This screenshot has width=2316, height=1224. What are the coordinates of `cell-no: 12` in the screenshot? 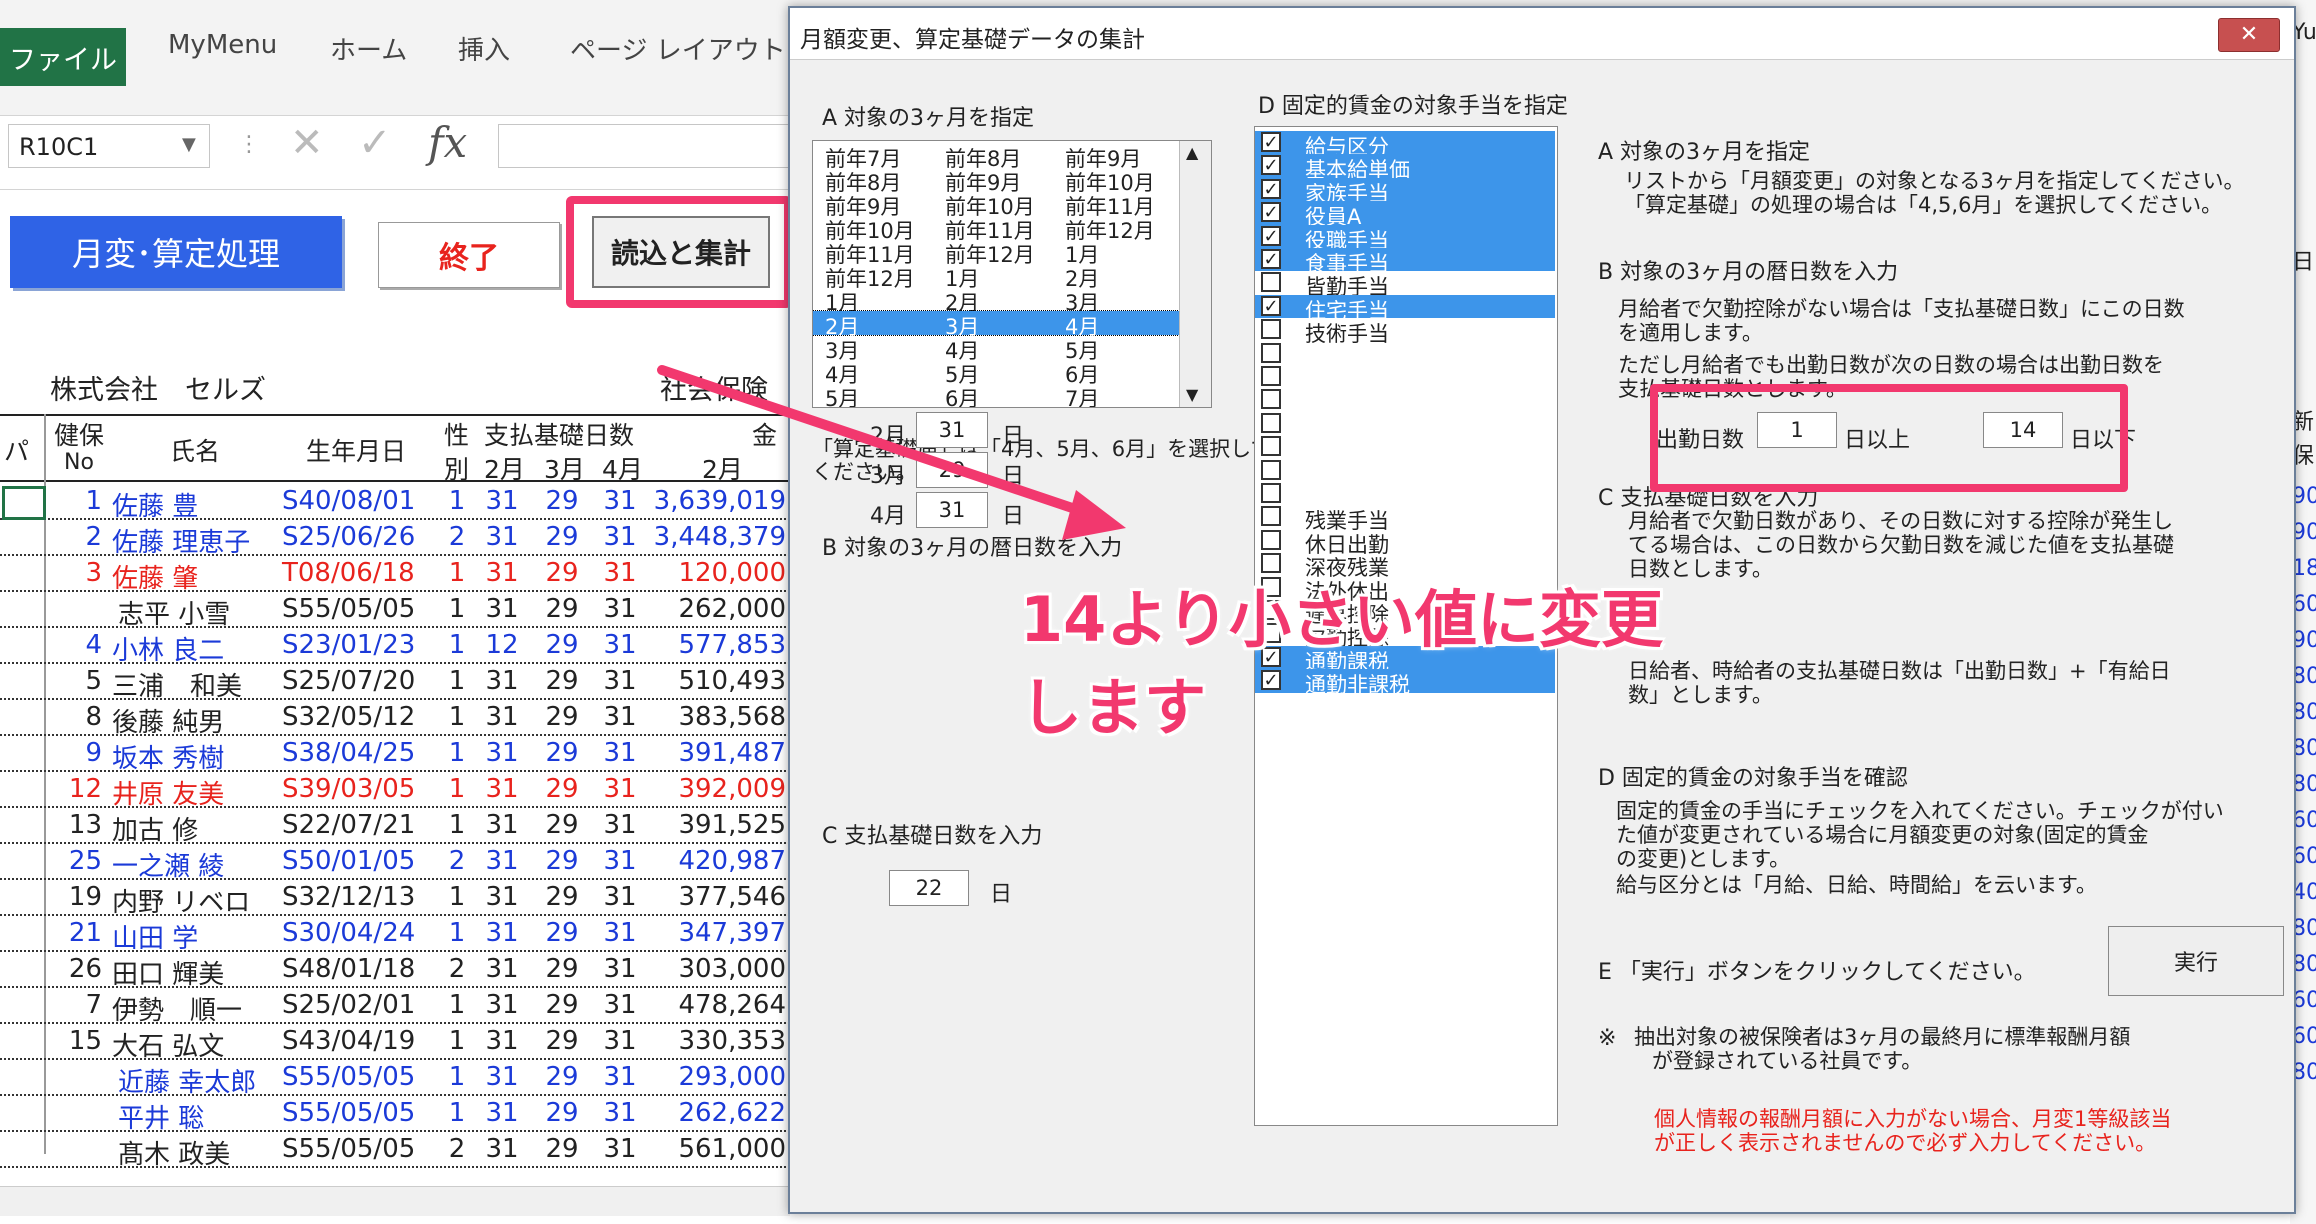 It's located at (80, 789).